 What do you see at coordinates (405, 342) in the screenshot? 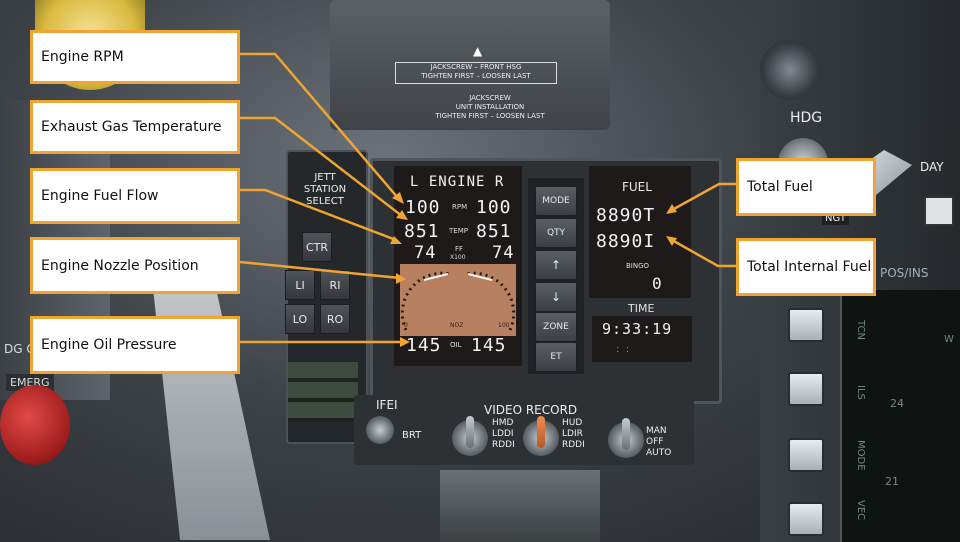
I see `arrow-oil` at bounding box center [405, 342].